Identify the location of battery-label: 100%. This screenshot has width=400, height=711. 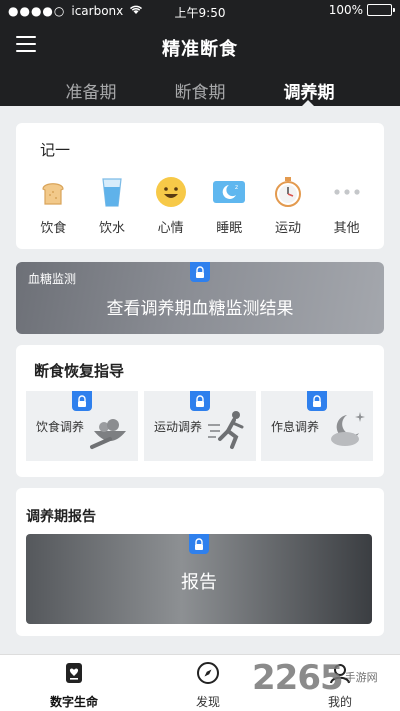
(345, 10).